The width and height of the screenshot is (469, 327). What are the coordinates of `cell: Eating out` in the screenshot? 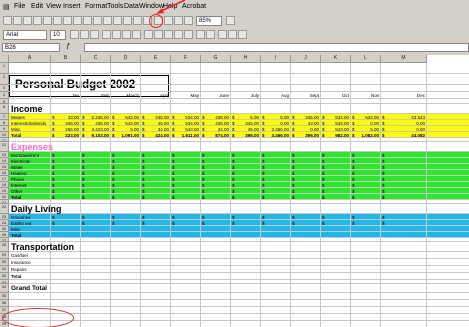 It's located at (30, 222).